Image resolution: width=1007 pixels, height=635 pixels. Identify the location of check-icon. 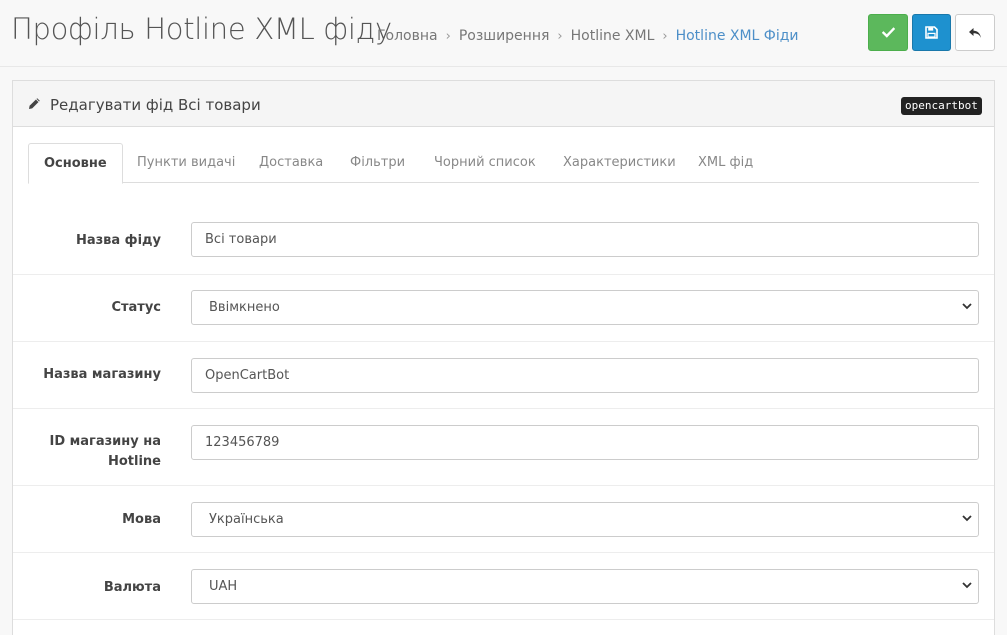
(888, 32).